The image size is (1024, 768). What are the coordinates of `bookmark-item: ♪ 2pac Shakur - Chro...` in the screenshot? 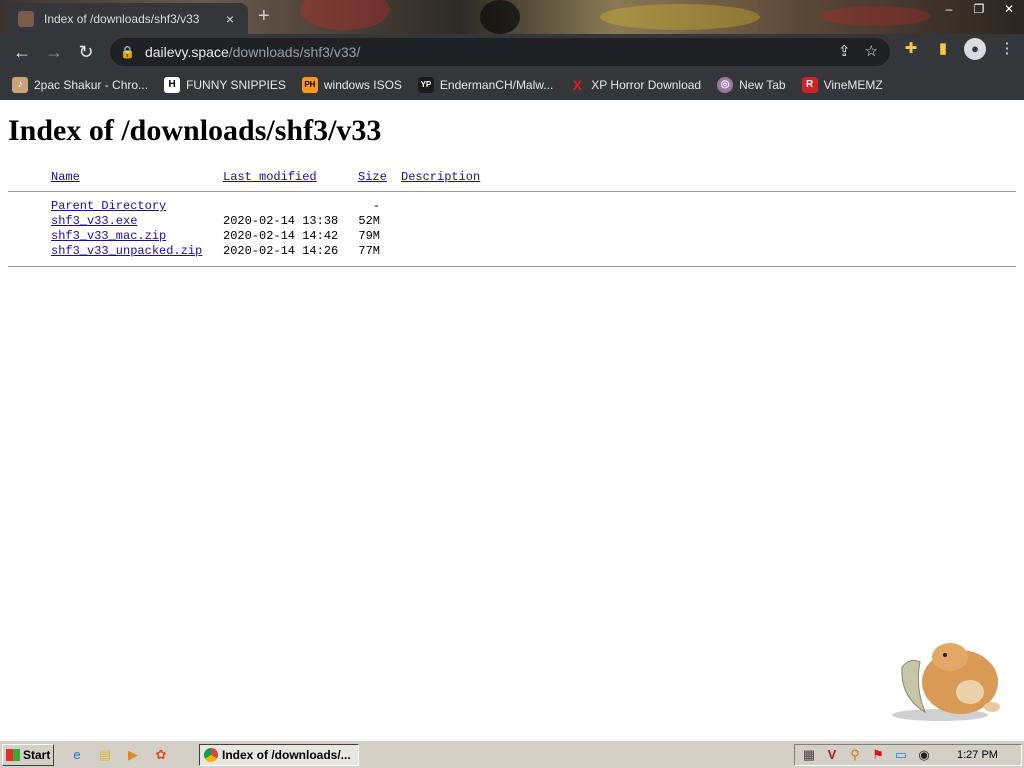 It's located at (80, 85).